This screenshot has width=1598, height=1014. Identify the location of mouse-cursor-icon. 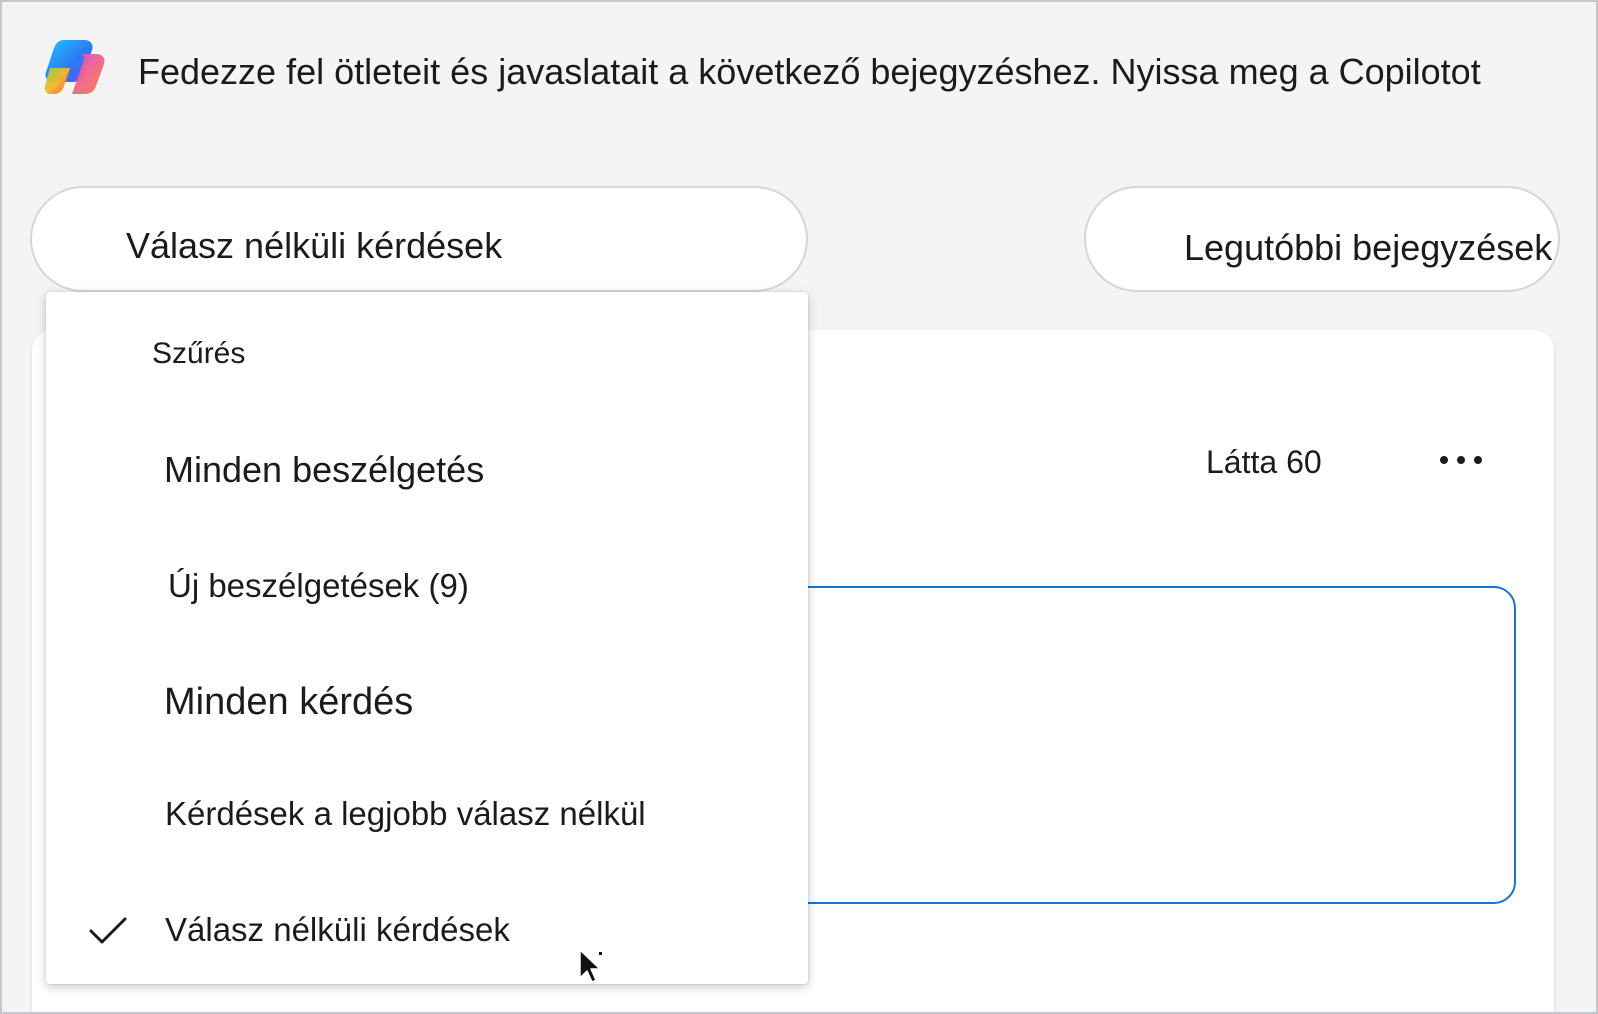
(590, 966).